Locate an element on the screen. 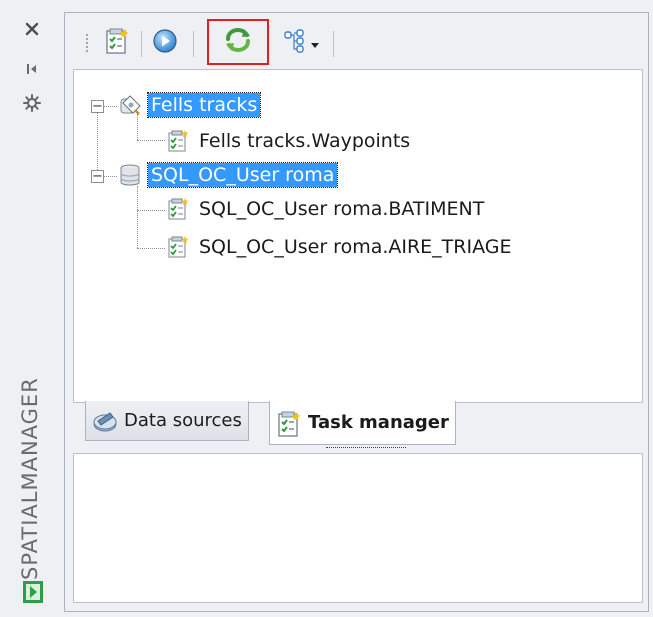 Image resolution: width=653 pixels, height=617 pixels. task-manager-icon is located at coordinates (289, 423).